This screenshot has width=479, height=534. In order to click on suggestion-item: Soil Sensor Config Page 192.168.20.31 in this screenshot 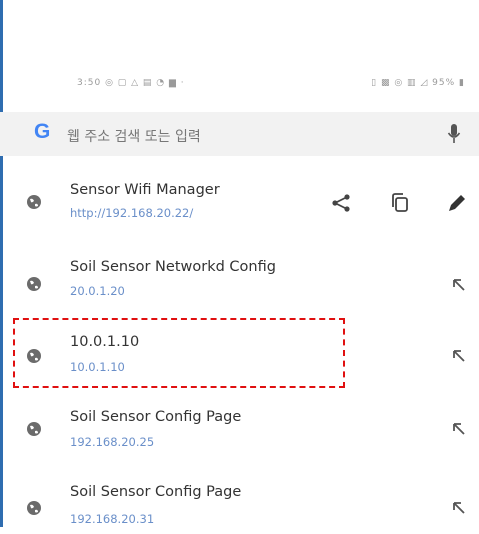, I will do `click(239, 502)`.